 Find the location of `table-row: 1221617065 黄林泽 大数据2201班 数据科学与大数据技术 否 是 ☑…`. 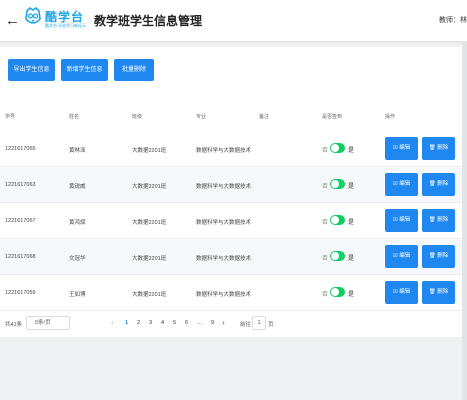

table-row: 1221617065 黄林泽 大数据2201班 数据科学与大数据技术 否 是 ☑… is located at coordinates (231, 149).